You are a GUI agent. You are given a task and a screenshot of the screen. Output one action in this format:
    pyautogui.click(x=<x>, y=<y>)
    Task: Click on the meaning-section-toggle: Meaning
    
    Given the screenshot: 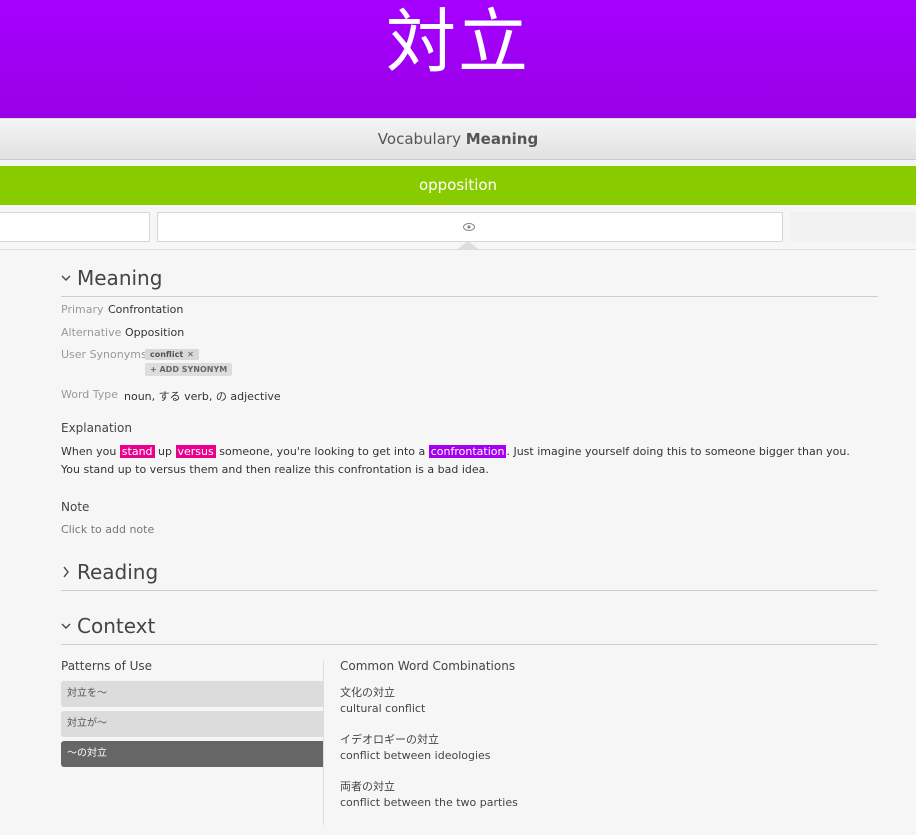 What is the action you would take?
    pyautogui.click(x=111, y=278)
    